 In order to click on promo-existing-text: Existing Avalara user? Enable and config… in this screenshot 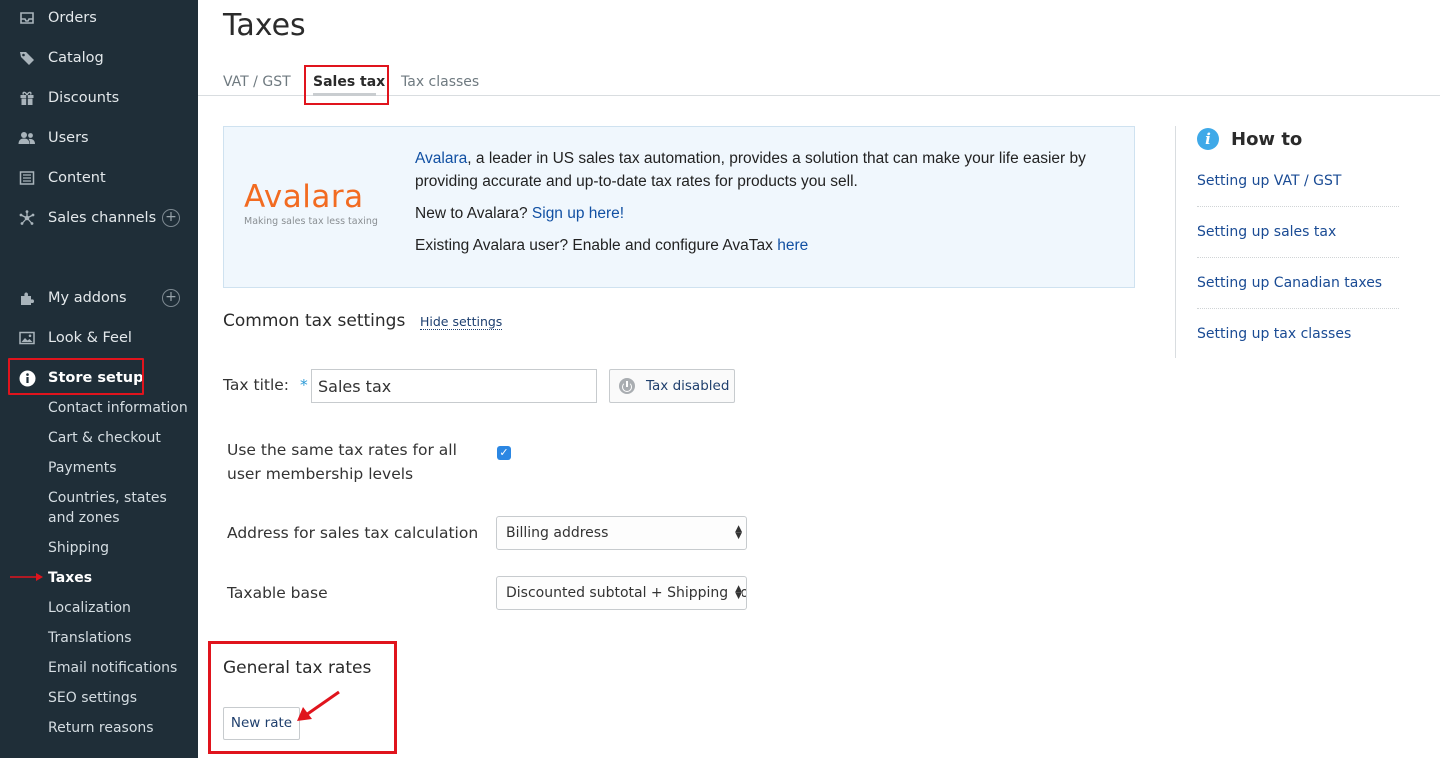, I will do `click(596, 245)`.